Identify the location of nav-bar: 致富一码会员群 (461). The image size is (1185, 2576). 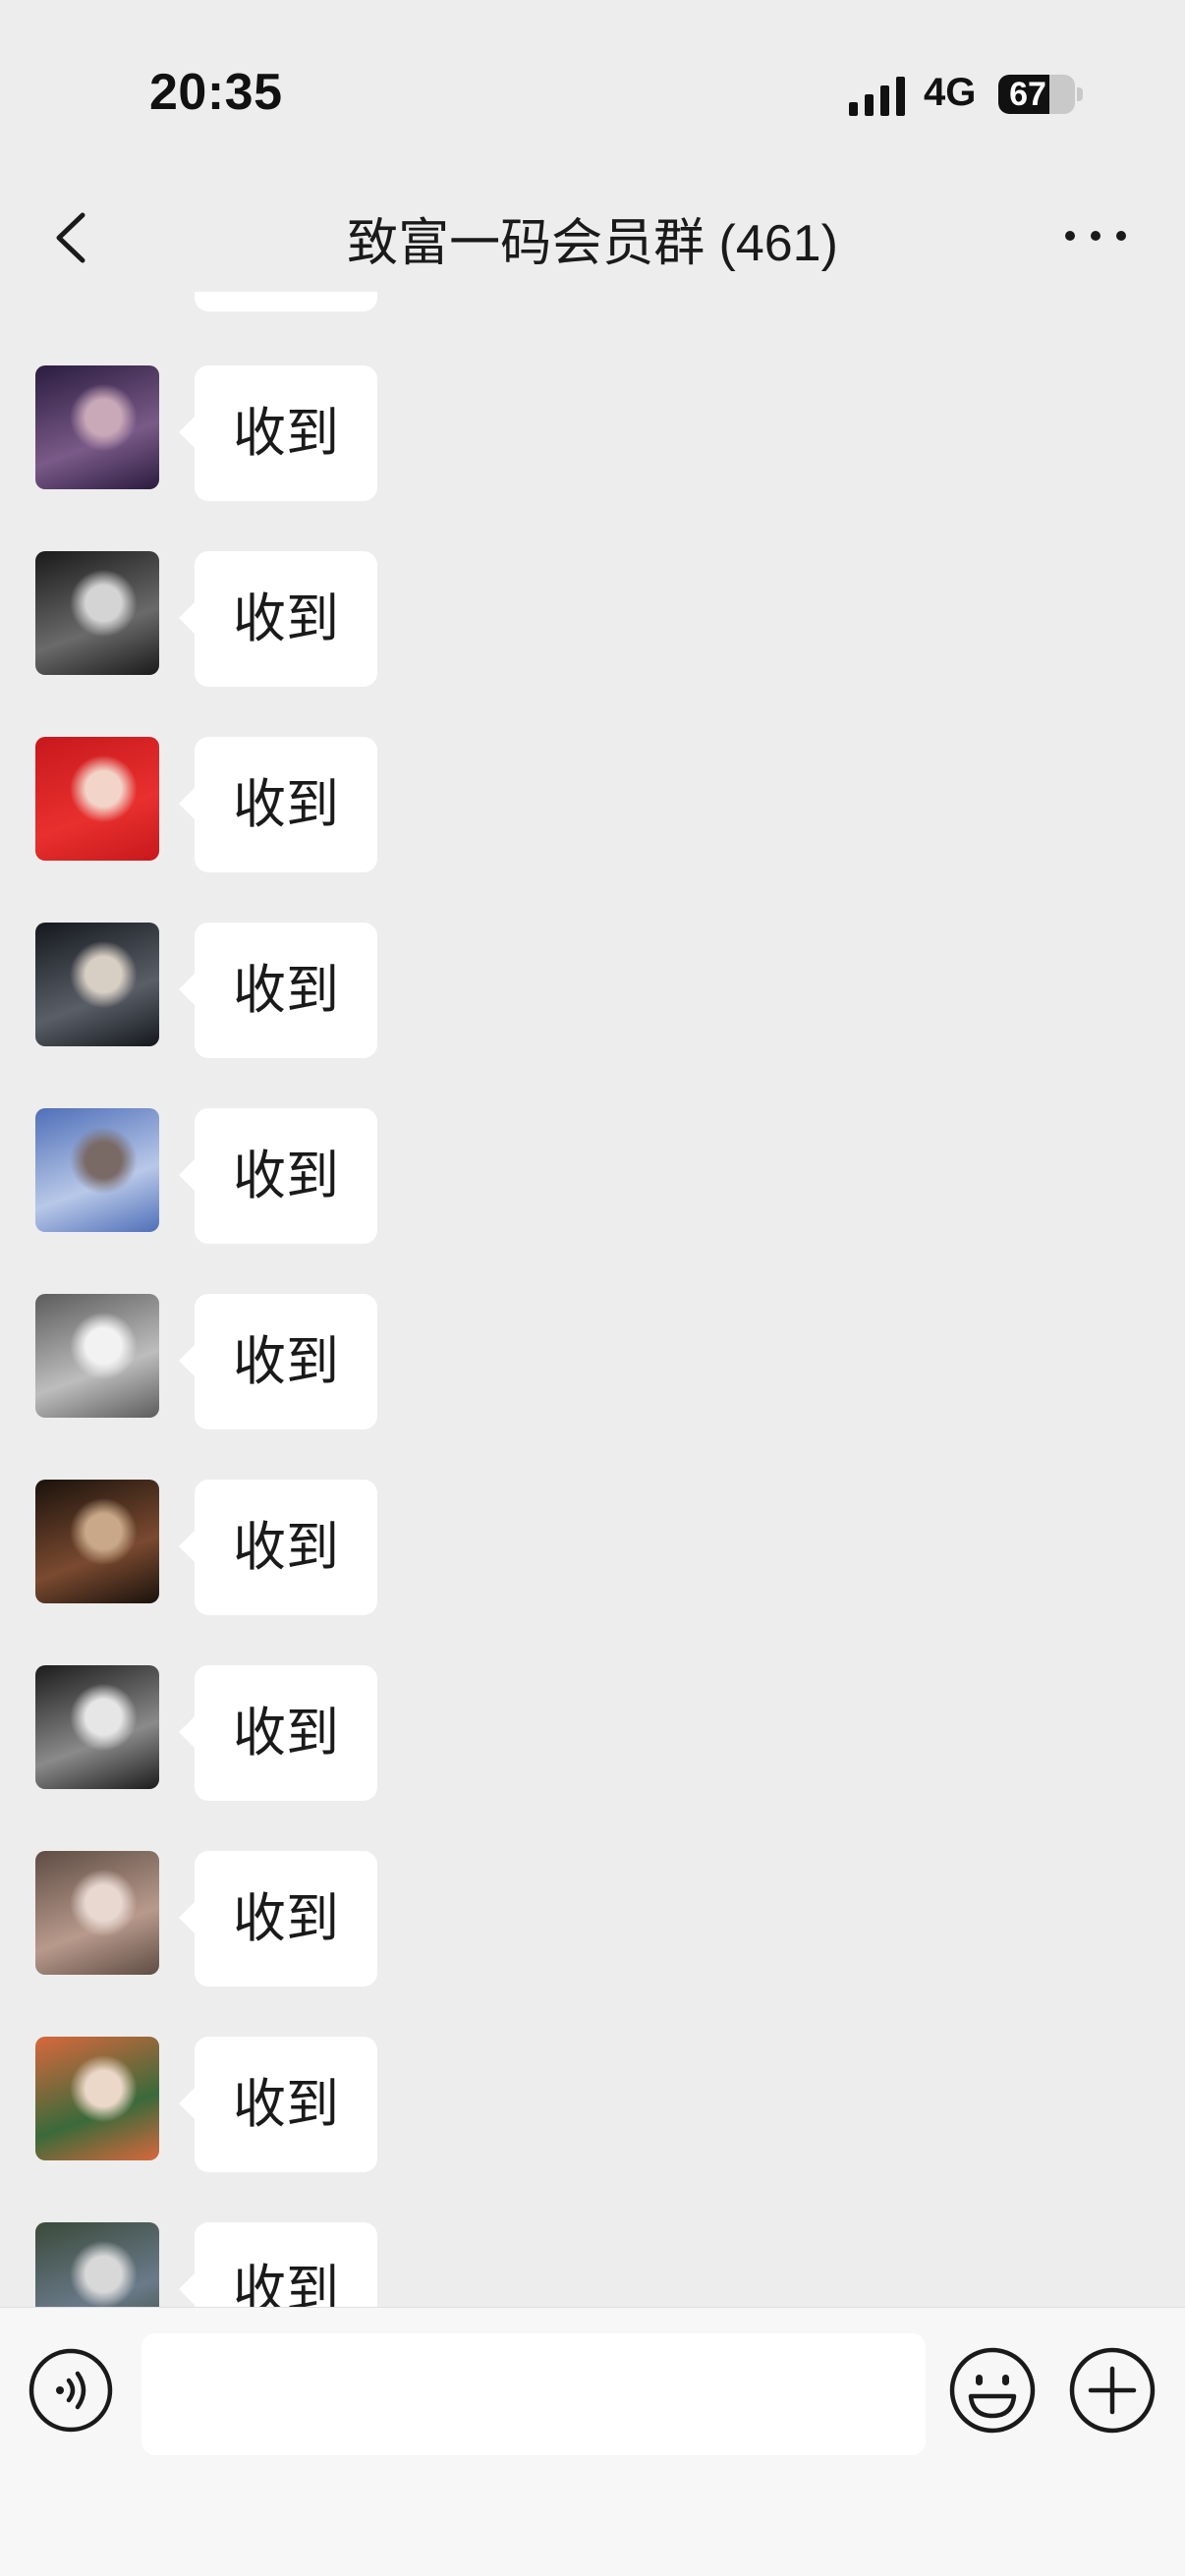
(592, 237).